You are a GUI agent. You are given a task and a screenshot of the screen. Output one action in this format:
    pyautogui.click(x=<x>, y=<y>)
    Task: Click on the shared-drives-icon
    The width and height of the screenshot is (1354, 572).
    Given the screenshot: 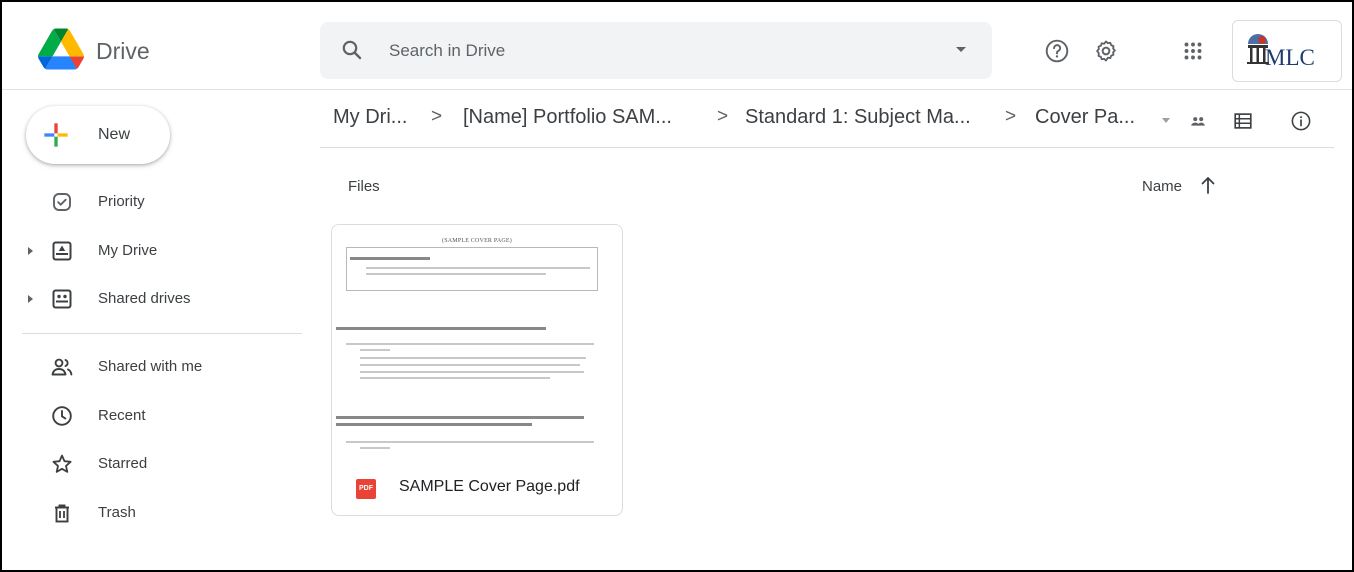 What is the action you would take?
    pyautogui.click(x=62, y=299)
    